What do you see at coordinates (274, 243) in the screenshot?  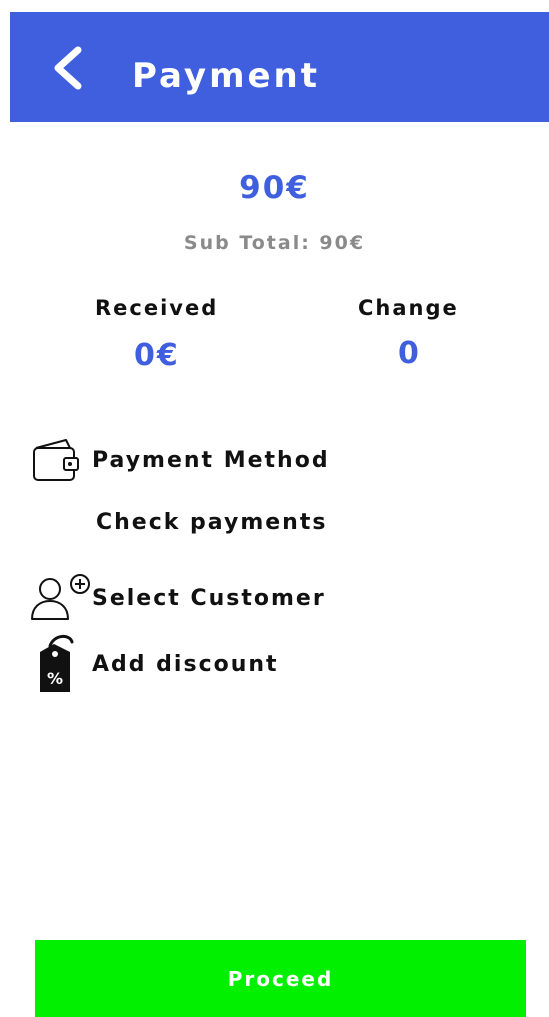 I see `subtotal-text: Sub Total: 90€` at bounding box center [274, 243].